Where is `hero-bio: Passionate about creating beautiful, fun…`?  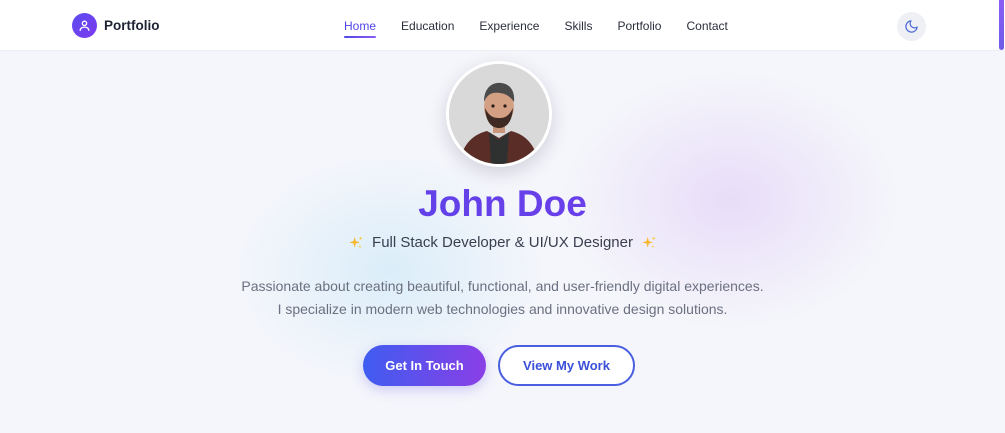
hero-bio: Passionate about creating beautiful, fun… is located at coordinates (502, 298).